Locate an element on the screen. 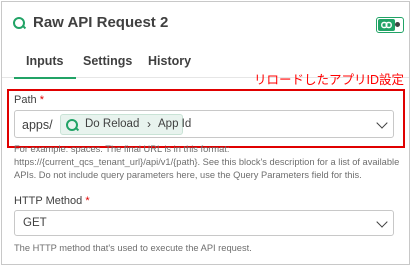 The height and width of the screenshot is (266, 411). tab-settings: Settings is located at coordinates (107, 61).